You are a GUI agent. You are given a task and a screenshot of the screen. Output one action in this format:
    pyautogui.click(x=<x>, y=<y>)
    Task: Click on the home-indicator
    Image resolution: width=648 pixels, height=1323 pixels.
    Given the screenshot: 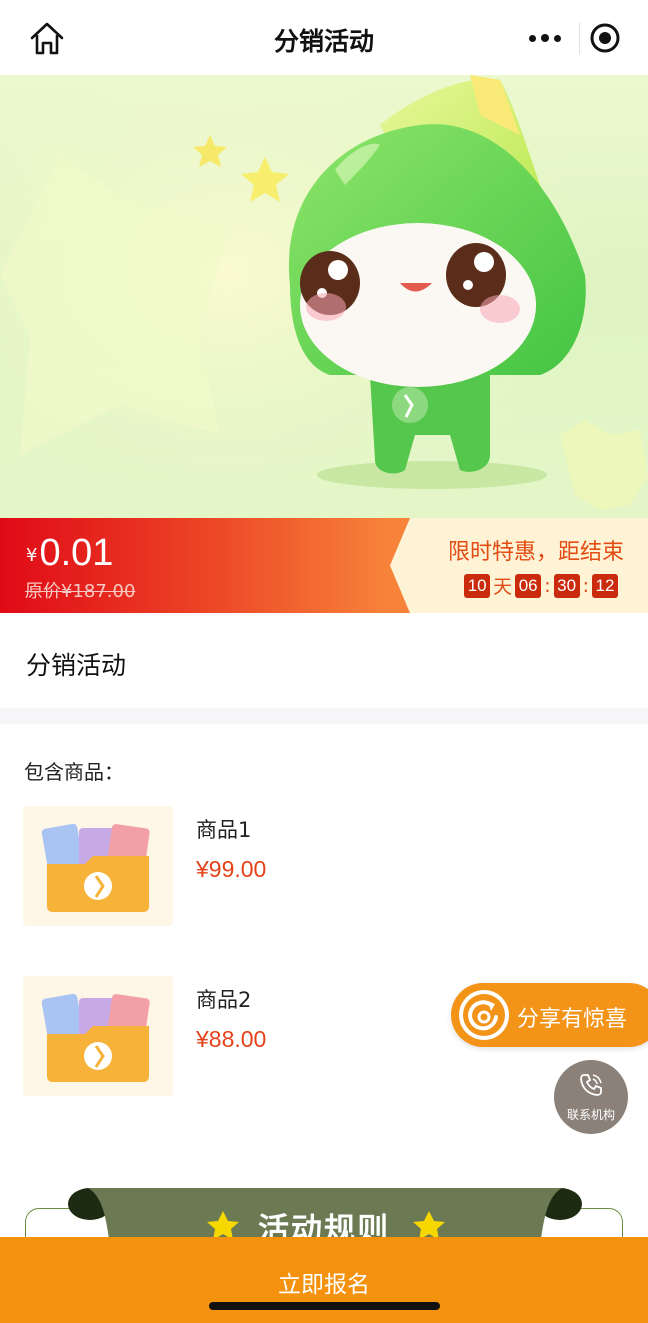 What is the action you would take?
    pyautogui.click(x=324, y=1306)
    